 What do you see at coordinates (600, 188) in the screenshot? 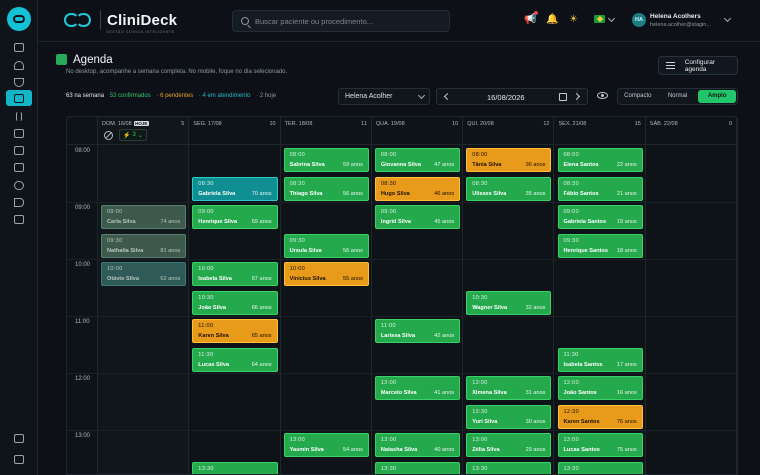
I see `appointment-card: 08:30 Fábio Santos 21 anos` at bounding box center [600, 188].